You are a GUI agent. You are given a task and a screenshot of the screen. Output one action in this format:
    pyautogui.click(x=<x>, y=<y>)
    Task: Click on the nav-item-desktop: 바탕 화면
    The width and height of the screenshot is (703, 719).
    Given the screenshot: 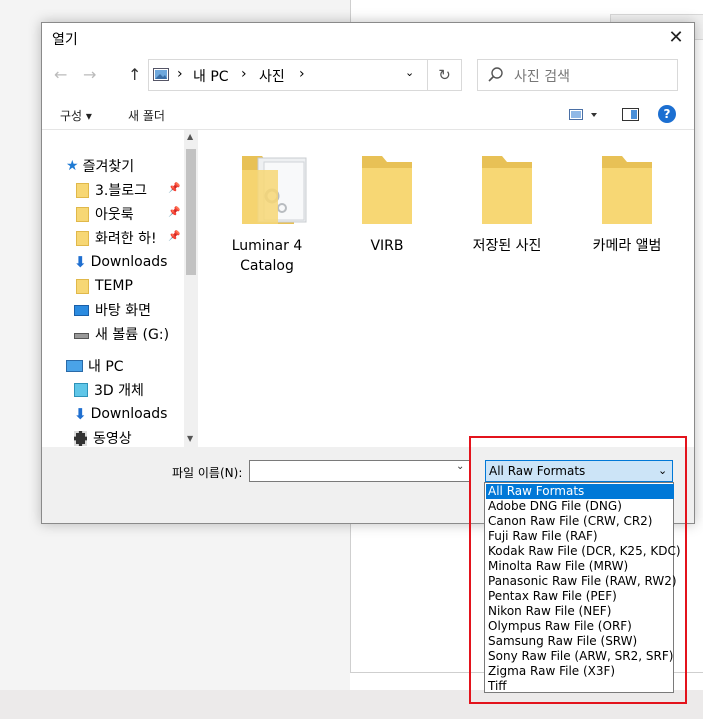 What is the action you would take?
    pyautogui.click(x=136, y=310)
    